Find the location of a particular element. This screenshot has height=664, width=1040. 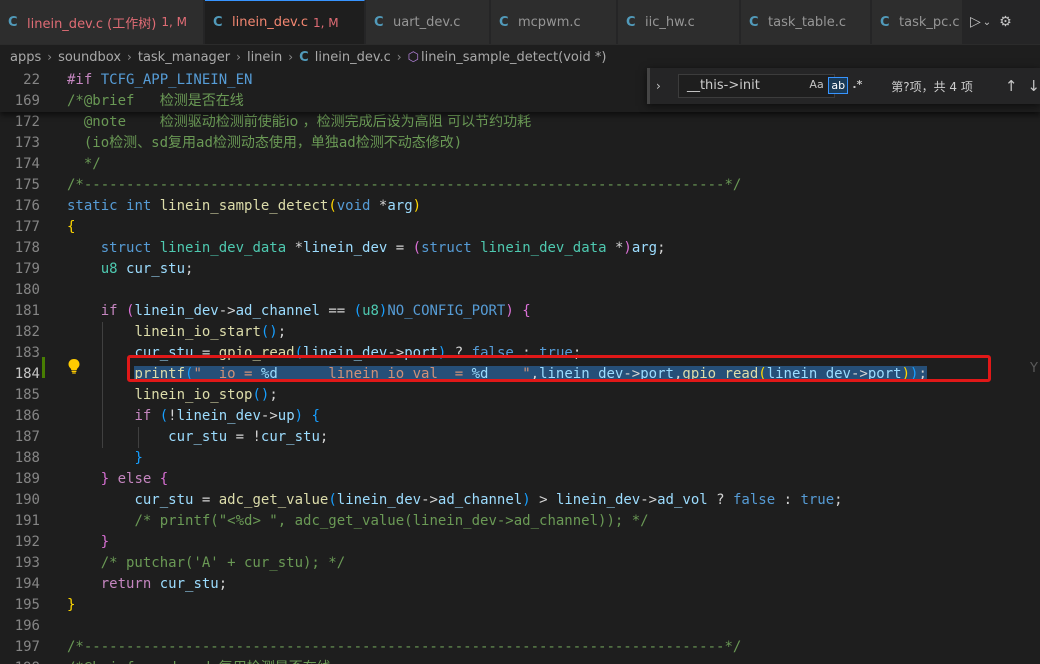

code-token: linein_dev is located at coordinates (345, 248).